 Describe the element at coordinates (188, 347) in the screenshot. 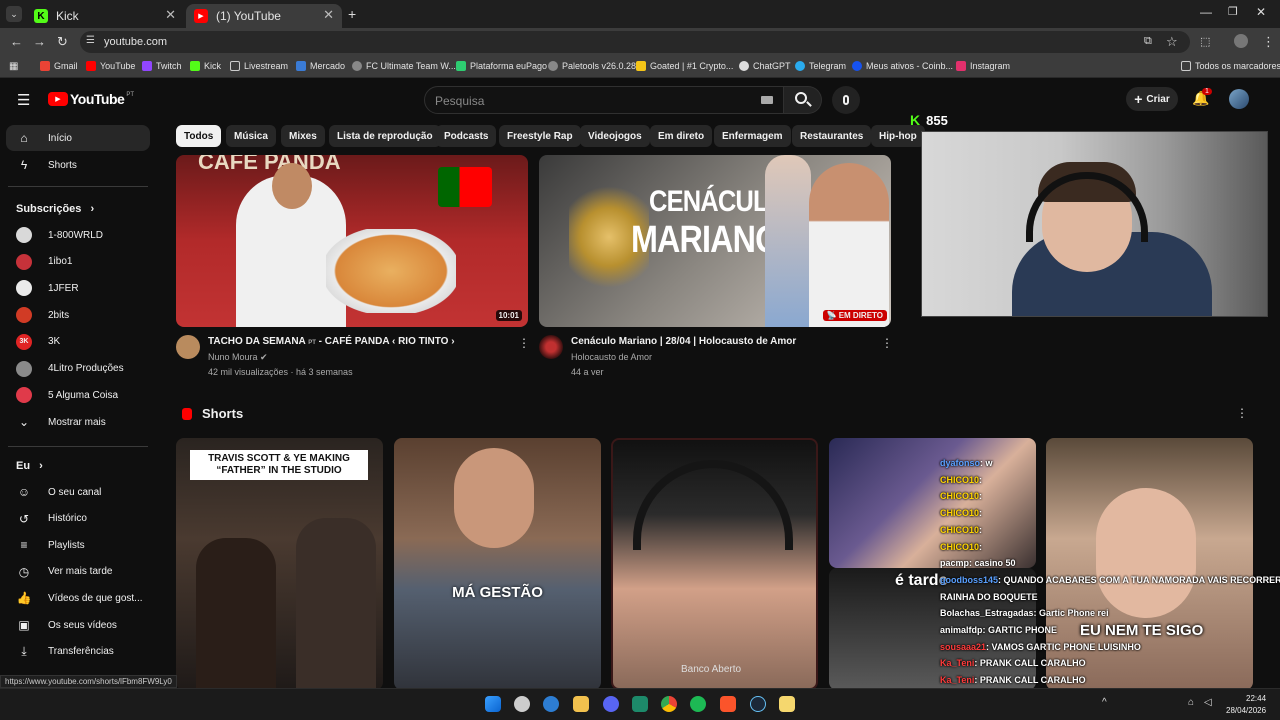

I see `channel-avatar-nuno` at that location.